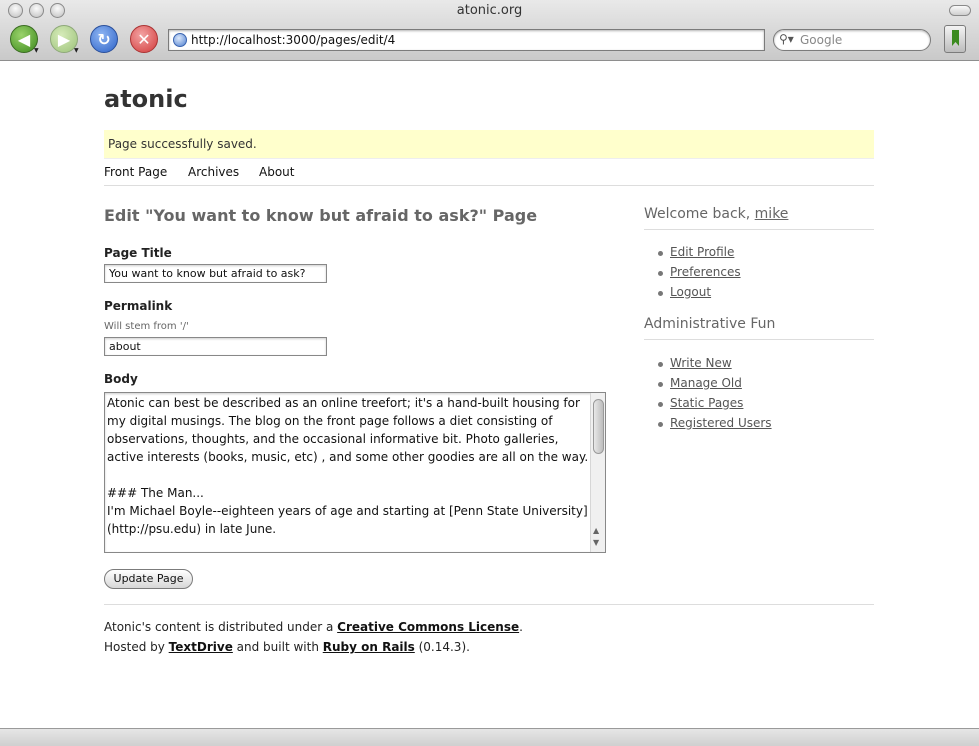 This screenshot has width=979, height=746. What do you see at coordinates (76, 50) in the screenshot?
I see `forward-history-dropdown-icon: ▼` at bounding box center [76, 50].